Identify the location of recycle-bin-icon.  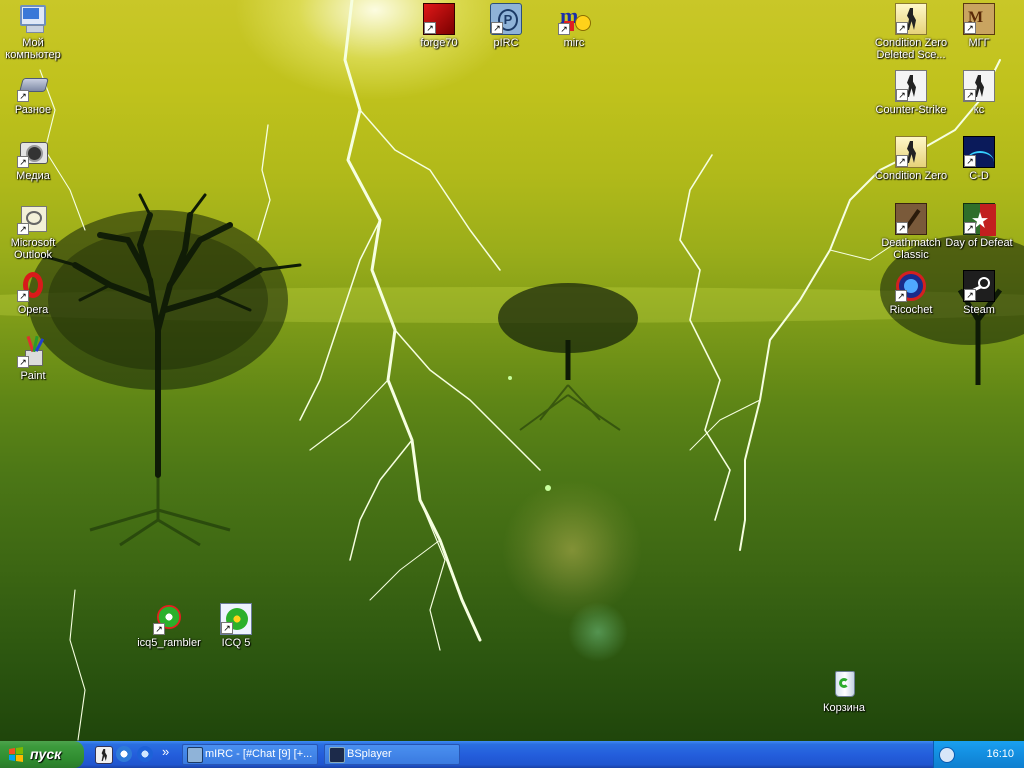
(844, 684).